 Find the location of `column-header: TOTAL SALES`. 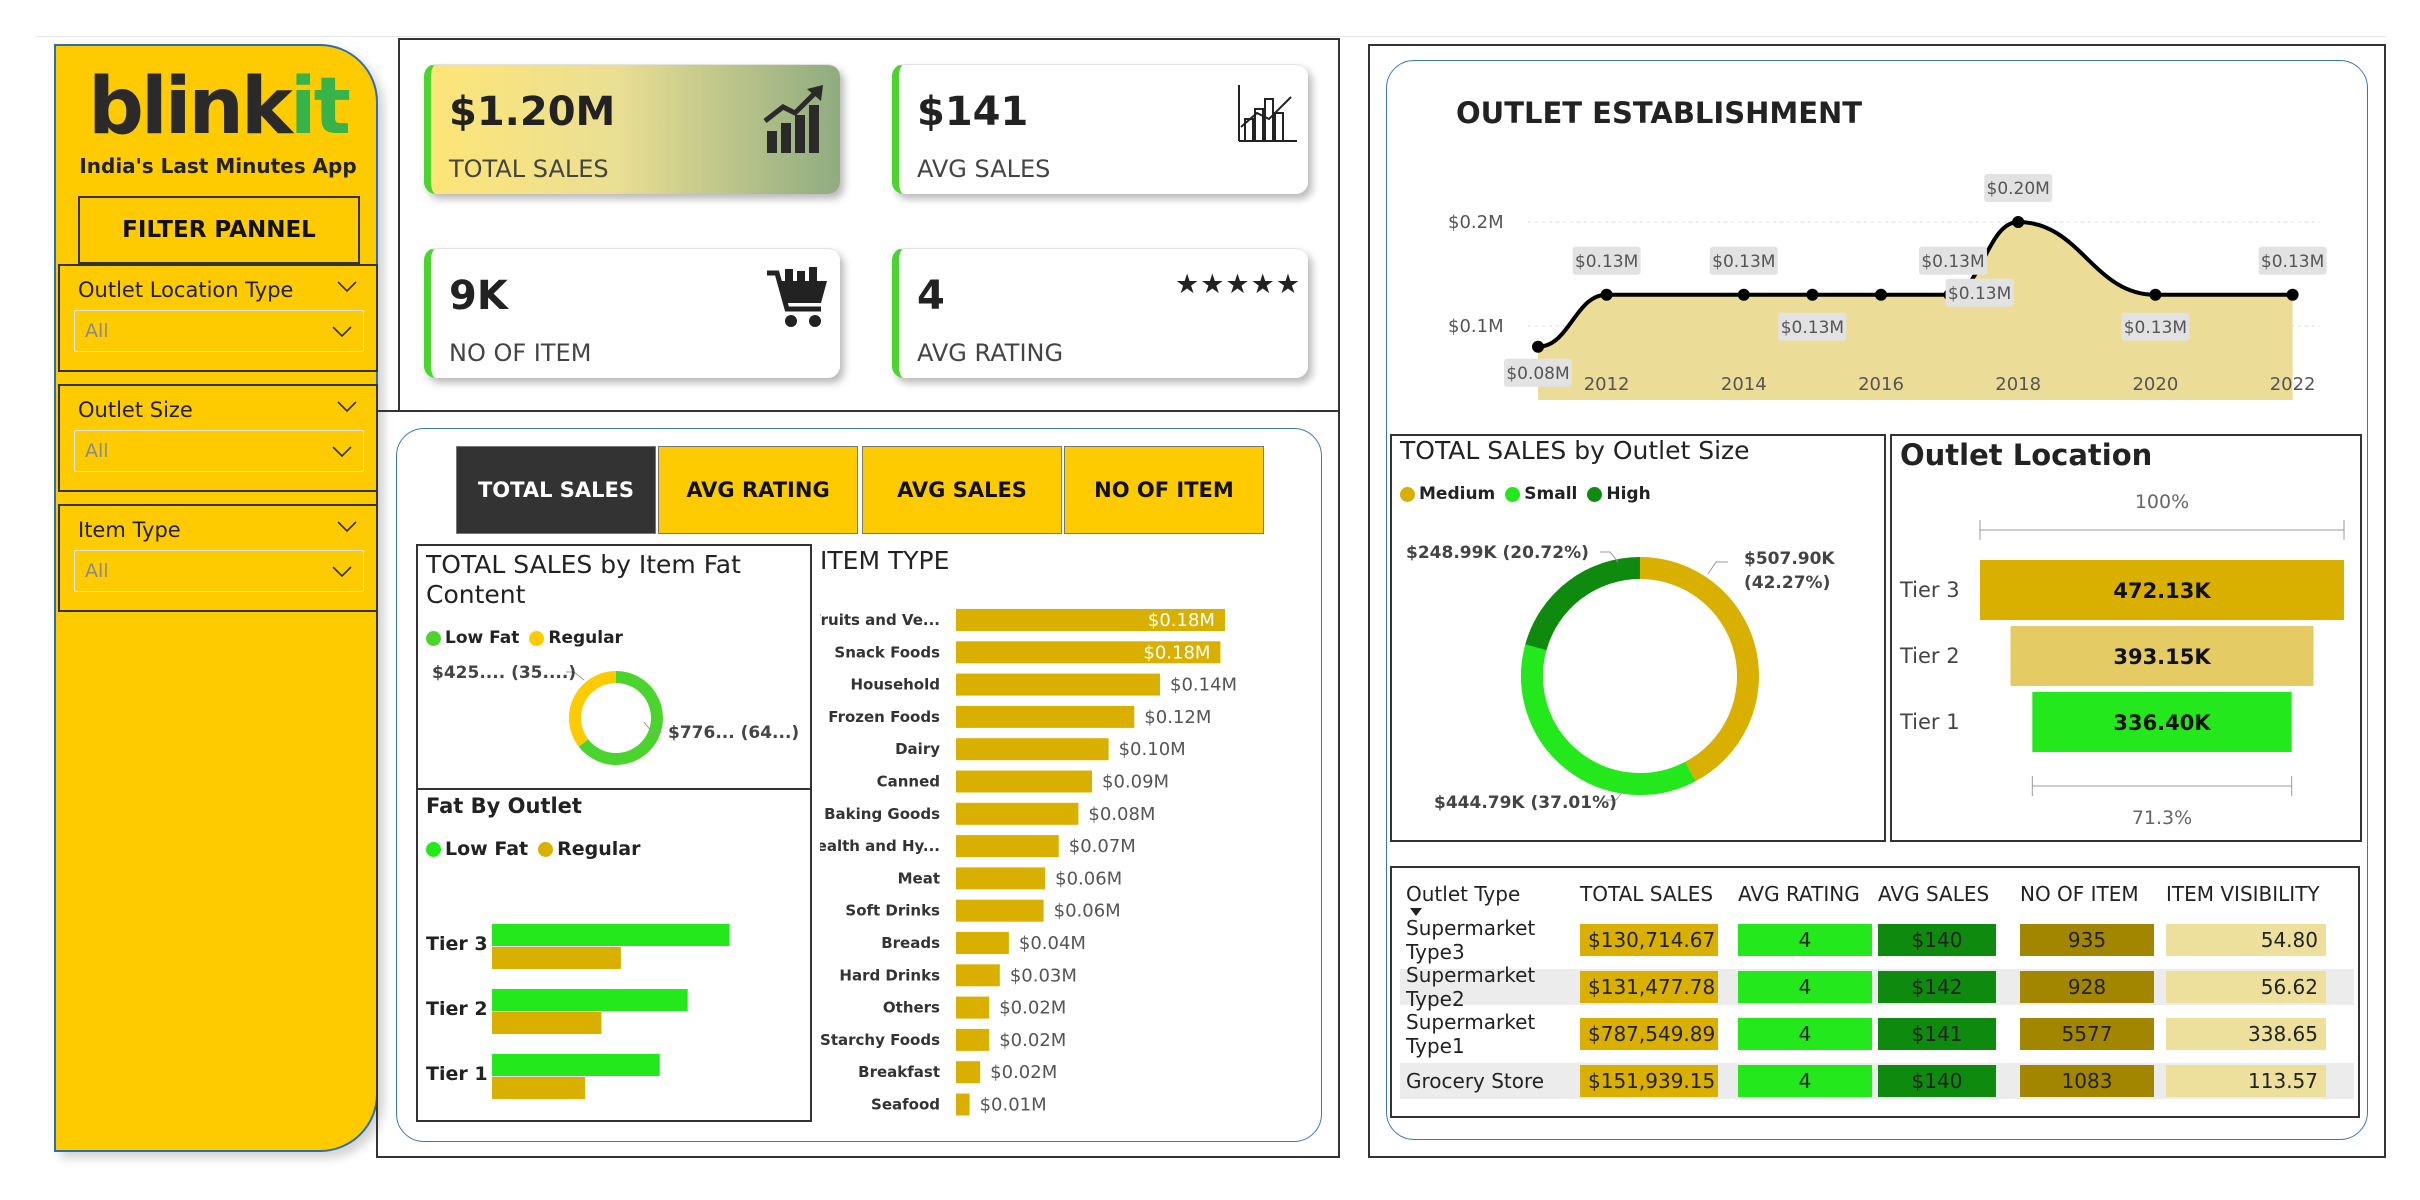

column-header: TOTAL SALES is located at coordinates (1646, 894).